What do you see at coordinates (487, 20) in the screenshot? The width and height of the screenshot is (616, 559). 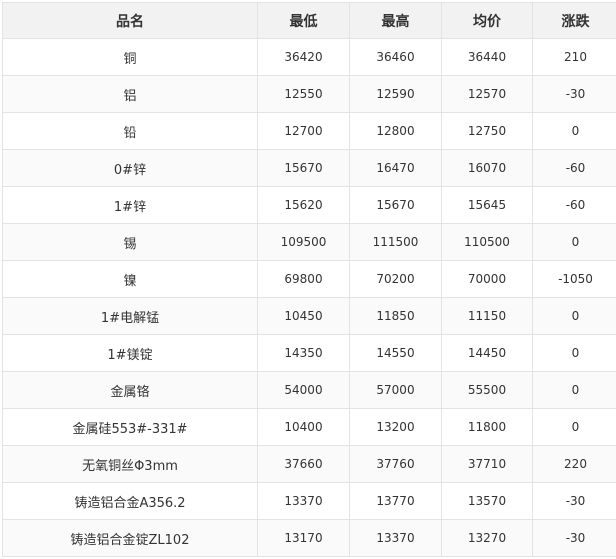 I see `header-average: 均价` at bounding box center [487, 20].